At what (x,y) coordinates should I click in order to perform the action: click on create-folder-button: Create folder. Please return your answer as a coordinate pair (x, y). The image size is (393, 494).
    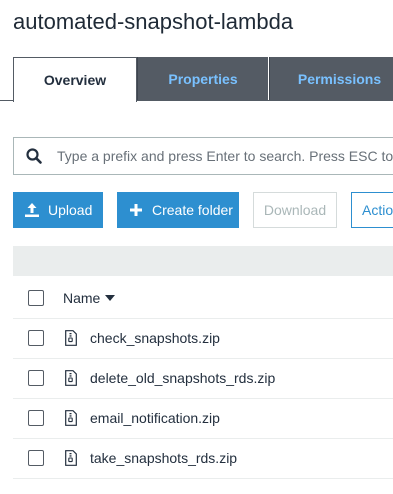
    Looking at the image, I should click on (178, 210).